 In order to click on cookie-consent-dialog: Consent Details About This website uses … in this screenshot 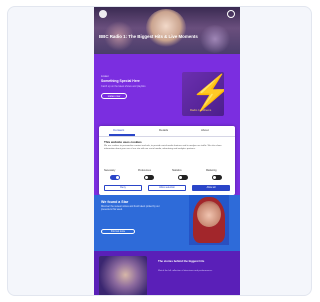, I will do `click(167, 160)`.